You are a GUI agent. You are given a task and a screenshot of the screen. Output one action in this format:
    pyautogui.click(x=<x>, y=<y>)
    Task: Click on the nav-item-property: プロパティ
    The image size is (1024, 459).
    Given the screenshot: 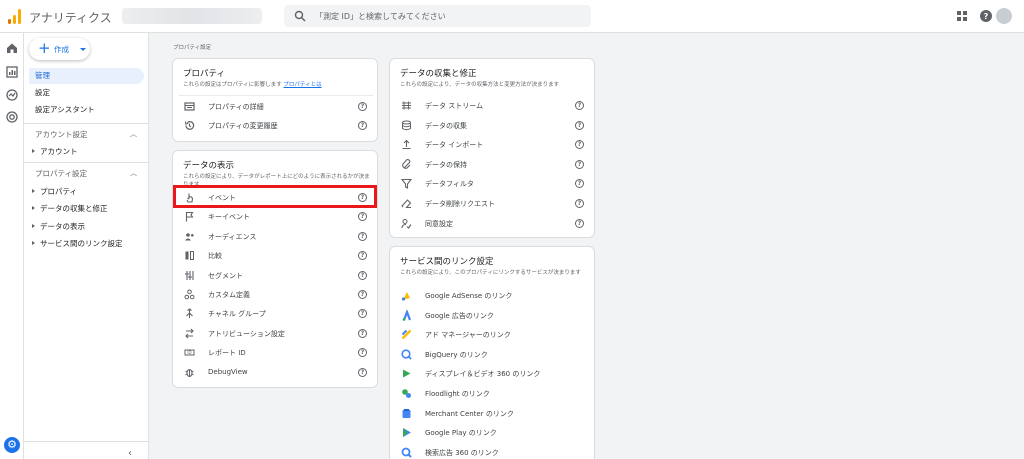 What is the action you would take?
    pyautogui.click(x=54, y=191)
    